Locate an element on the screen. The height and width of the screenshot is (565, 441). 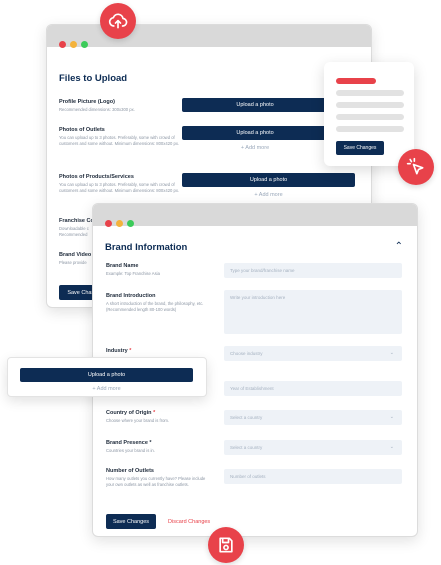
field-description: Example: Top Franchise Asia is located at coordinates (133, 273).